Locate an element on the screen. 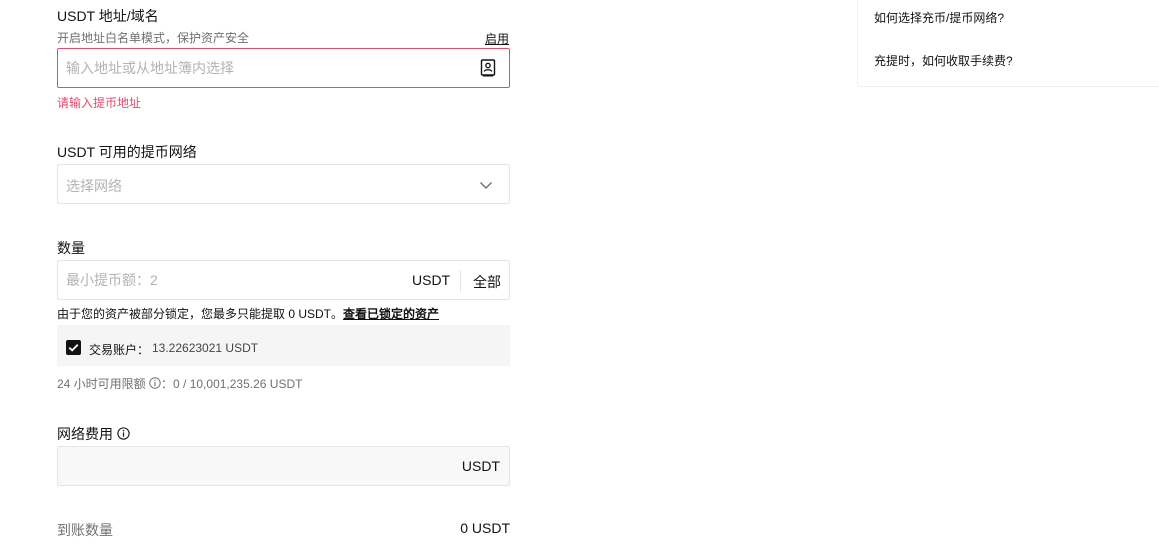 This screenshot has width=1159, height=559. network-placeholder: 选择网络 is located at coordinates (94, 186).